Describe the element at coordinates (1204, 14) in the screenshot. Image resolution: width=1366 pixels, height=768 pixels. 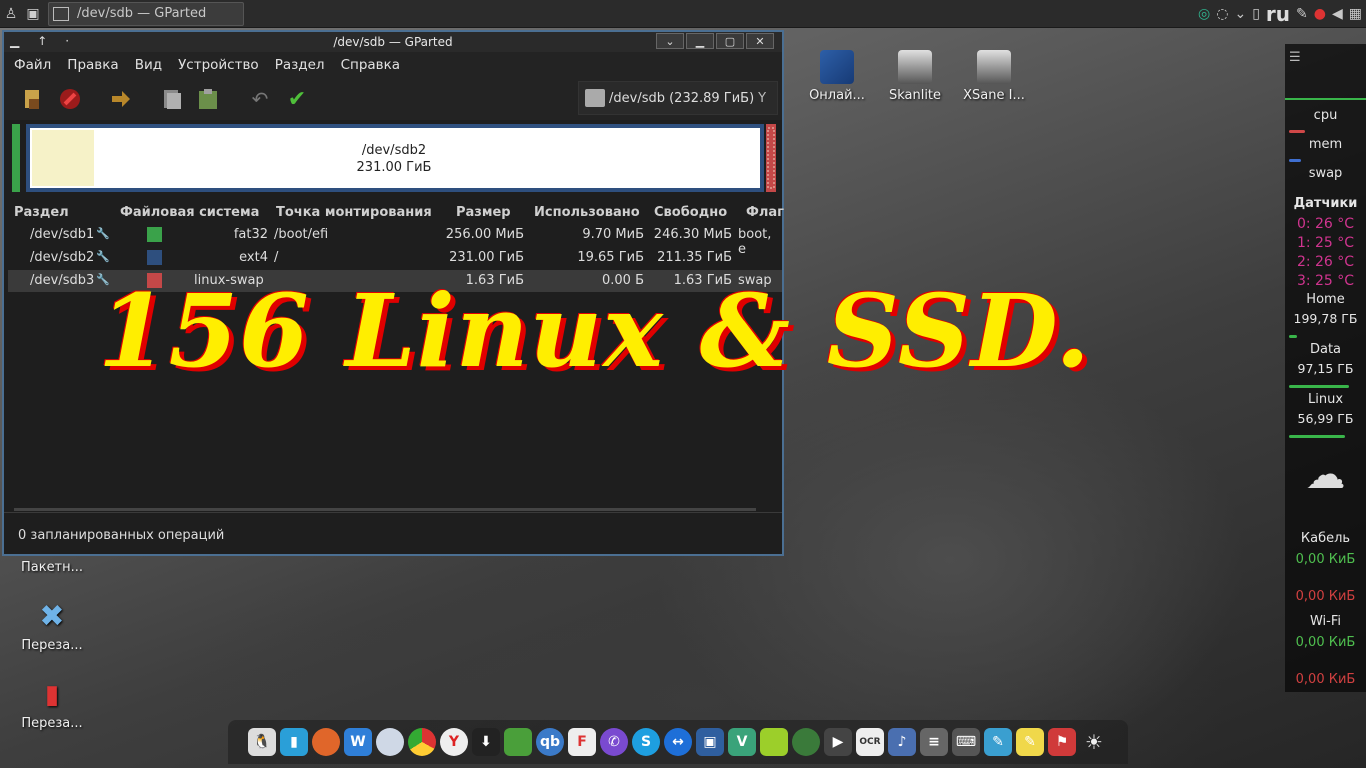
I see `network-icon: ◎` at that location.